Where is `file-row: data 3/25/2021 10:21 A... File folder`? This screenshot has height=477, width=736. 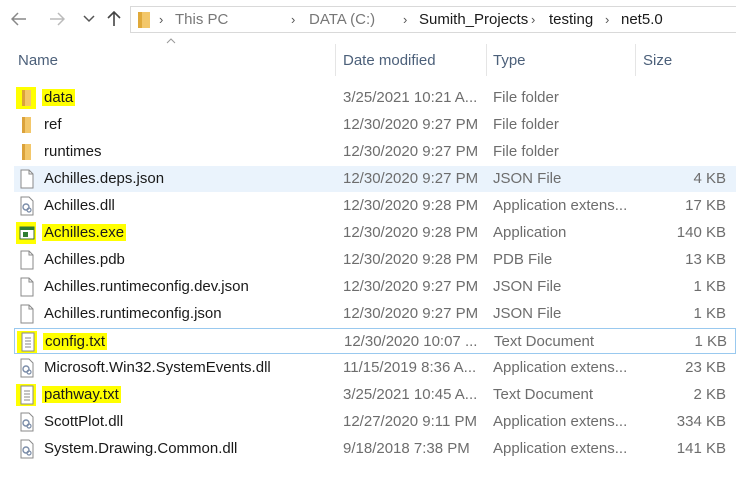
file-row: data 3/25/2021 10:21 A... File folder is located at coordinates (375, 98).